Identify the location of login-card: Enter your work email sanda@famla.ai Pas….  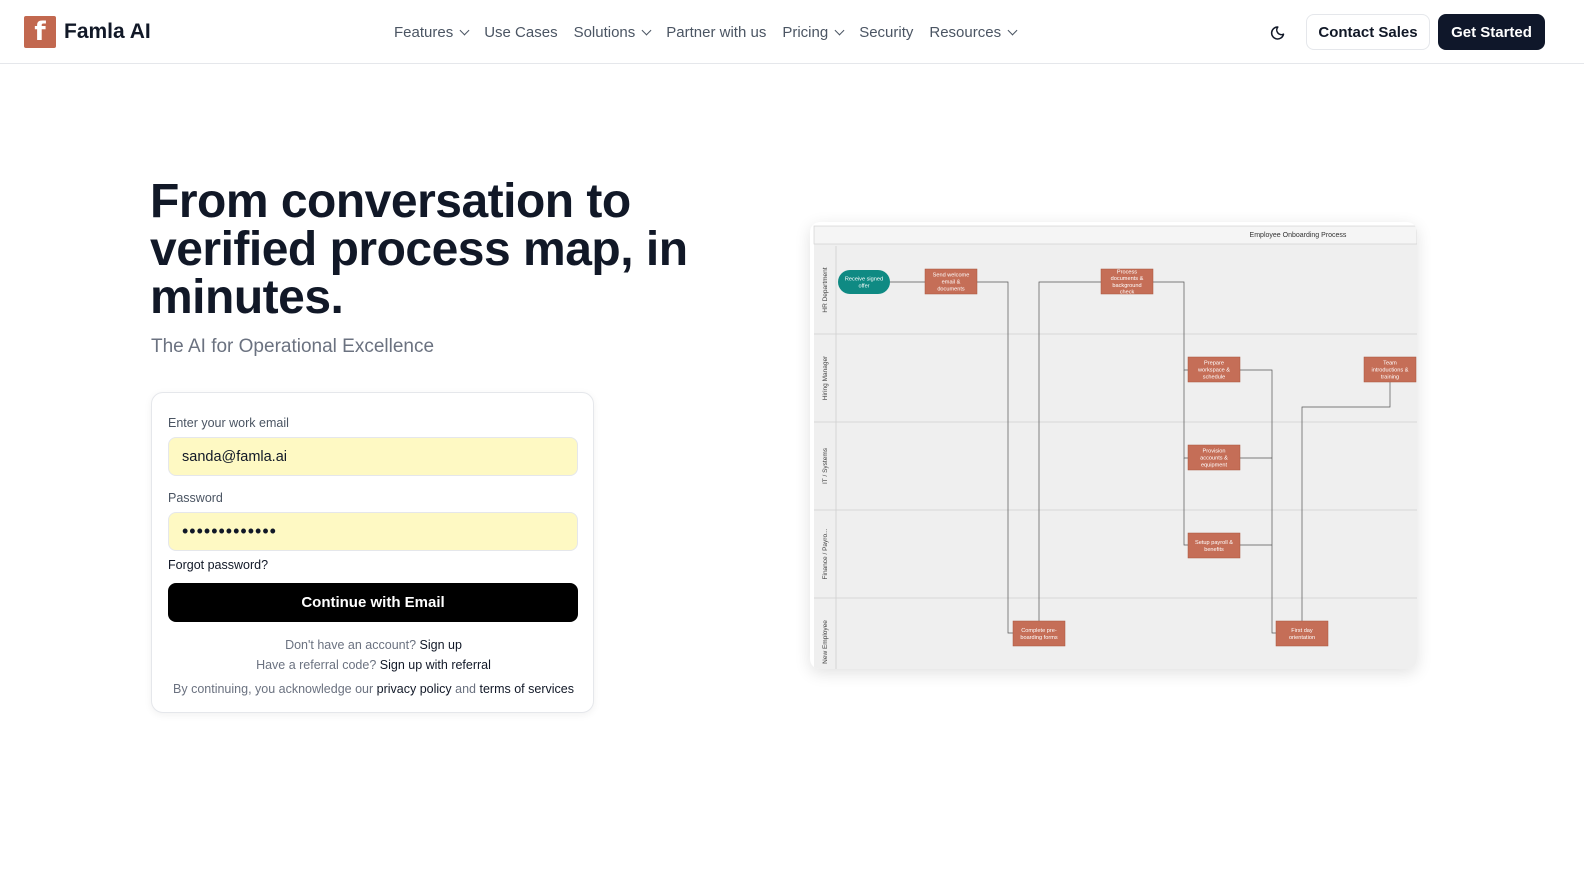
(372, 552).